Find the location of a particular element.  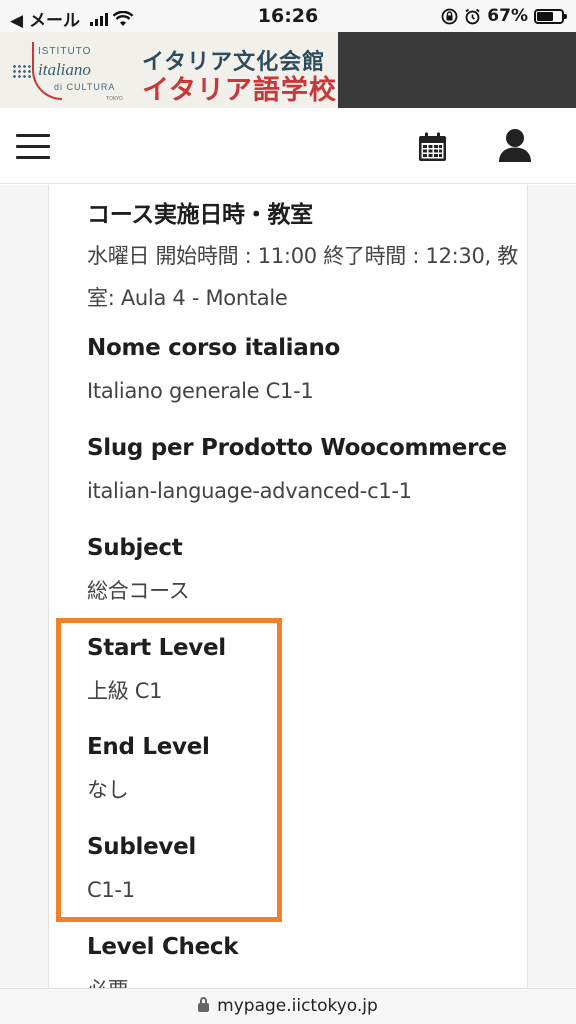

calendar-icon is located at coordinates (432, 147).